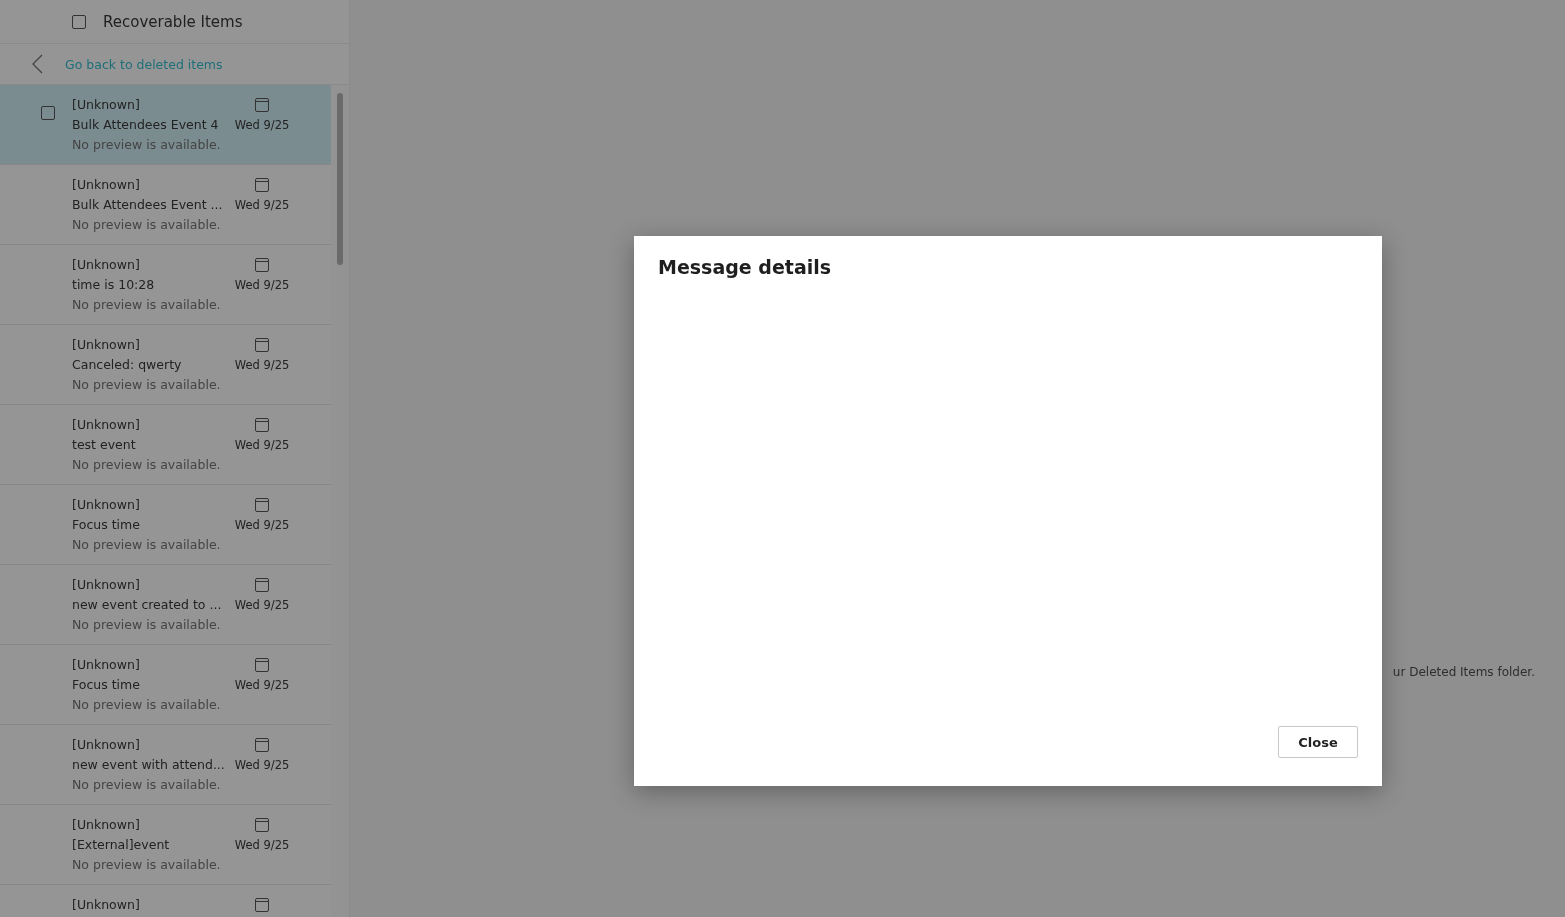 Image resolution: width=1565 pixels, height=917 pixels. I want to click on message-item: [Unknown] Bulk Attendees Event 4 No preview is available. Wed 9/25, so click(166, 125).